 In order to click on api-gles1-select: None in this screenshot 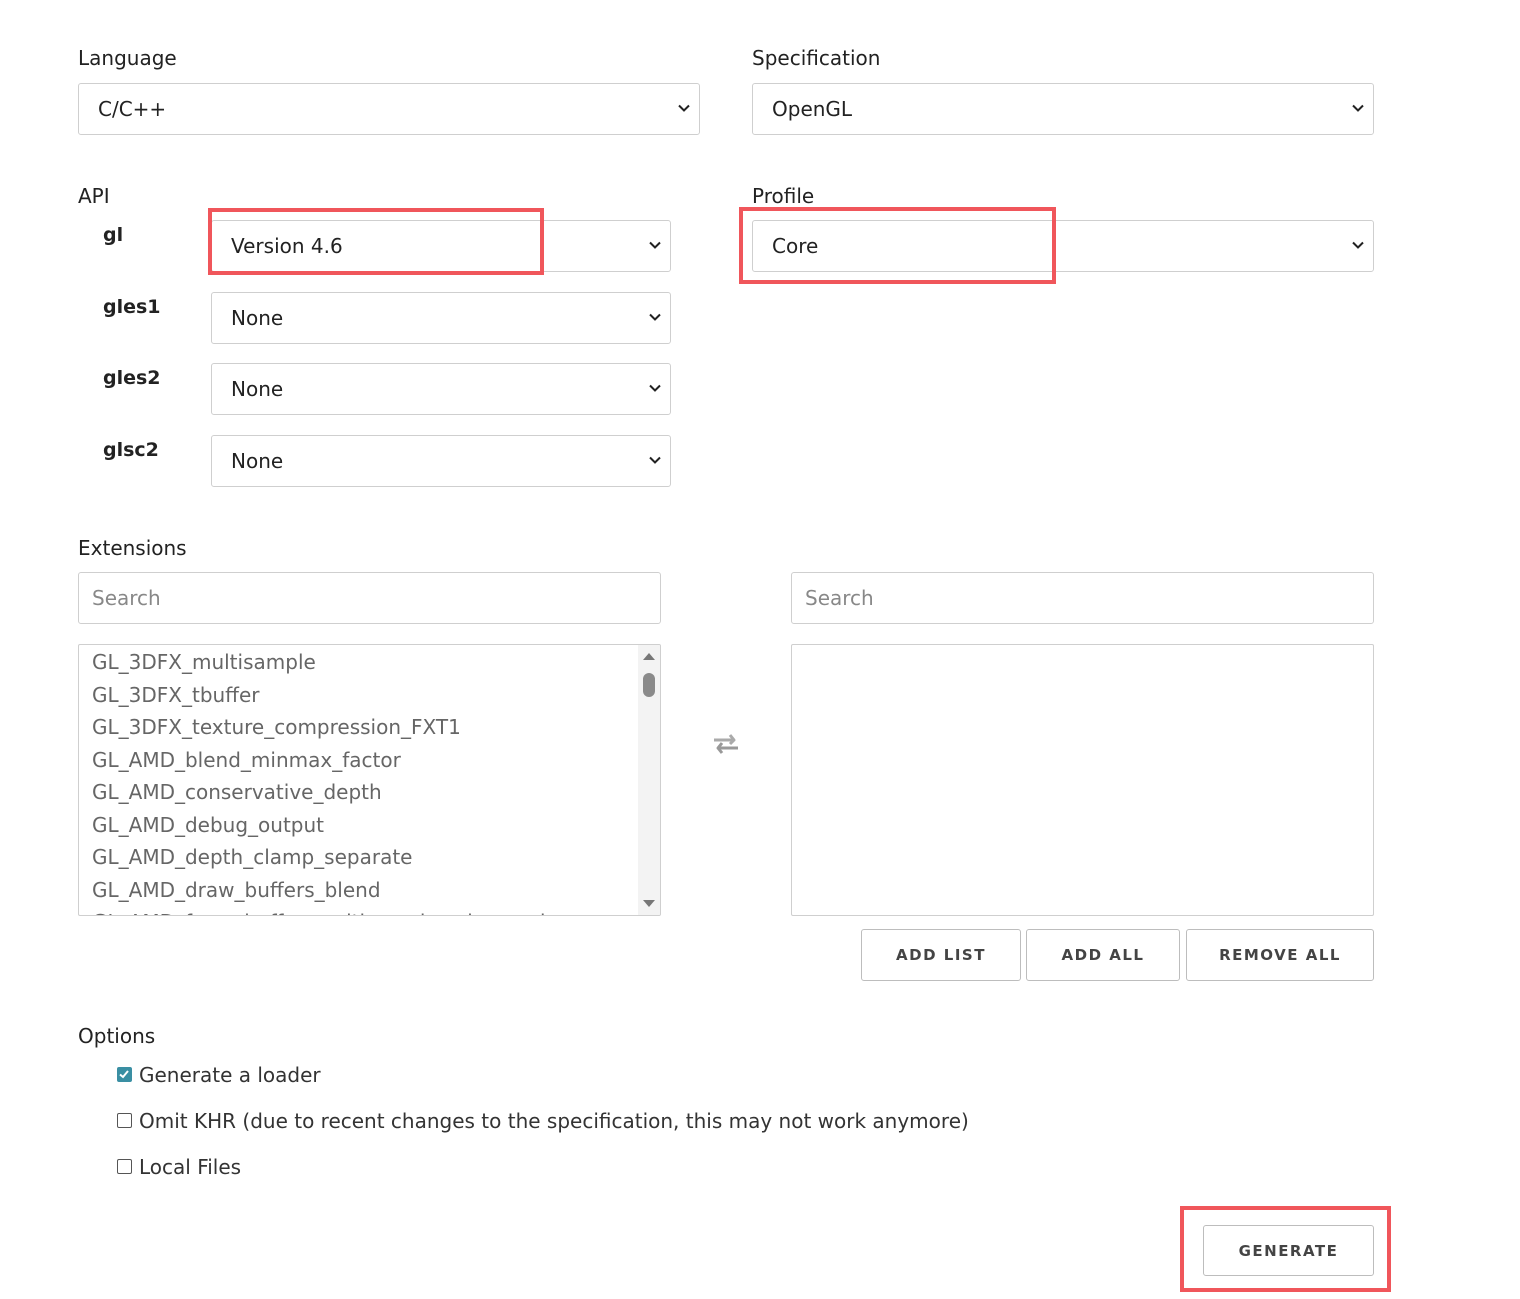, I will do `click(441, 318)`.